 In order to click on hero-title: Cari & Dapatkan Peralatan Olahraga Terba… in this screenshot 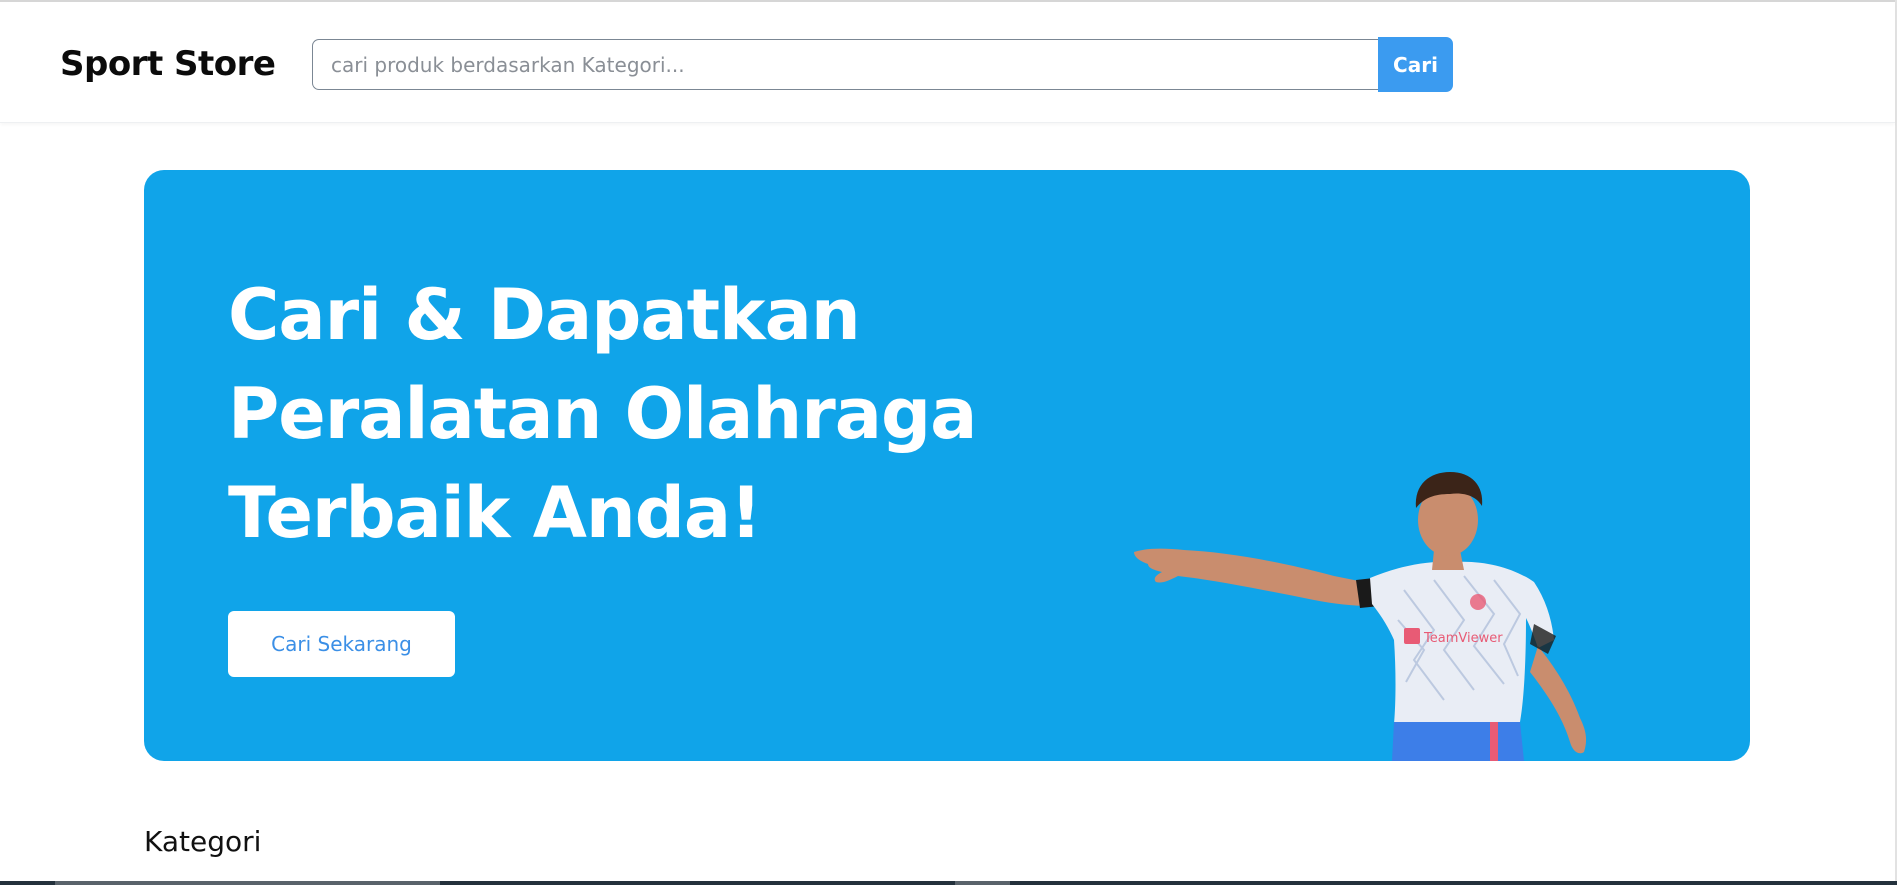, I will do `click(602, 414)`.